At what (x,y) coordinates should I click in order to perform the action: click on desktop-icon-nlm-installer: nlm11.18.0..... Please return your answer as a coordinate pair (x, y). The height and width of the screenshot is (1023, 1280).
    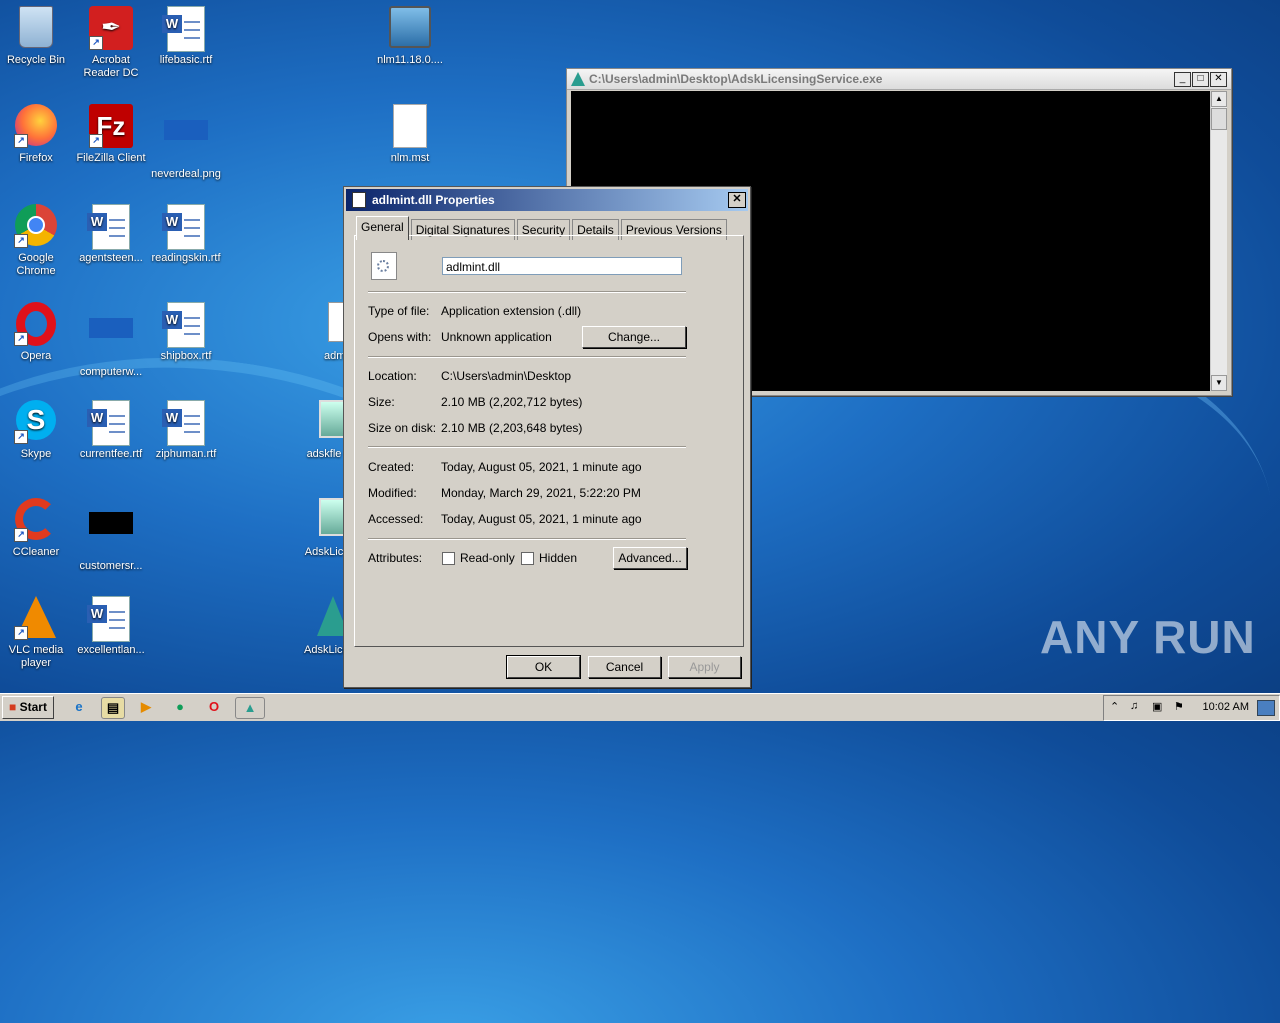
    Looking at the image, I should click on (410, 33).